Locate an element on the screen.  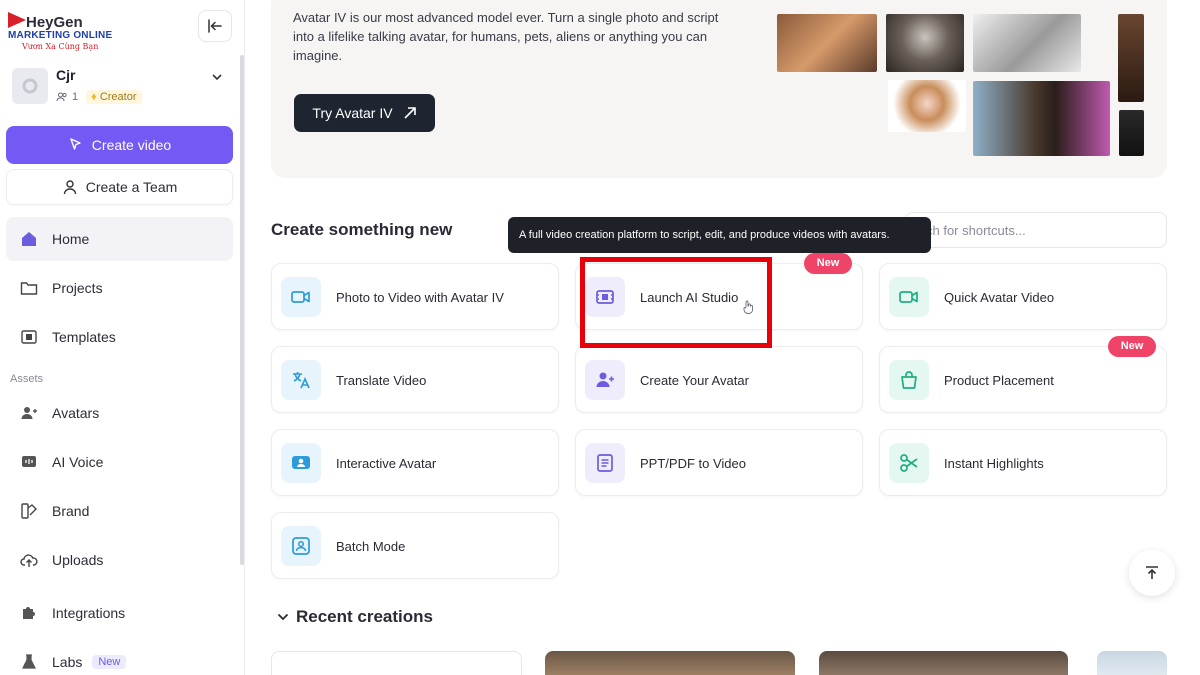
sidebar-item-avatars: Avatars is located at coordinates (119, 413).